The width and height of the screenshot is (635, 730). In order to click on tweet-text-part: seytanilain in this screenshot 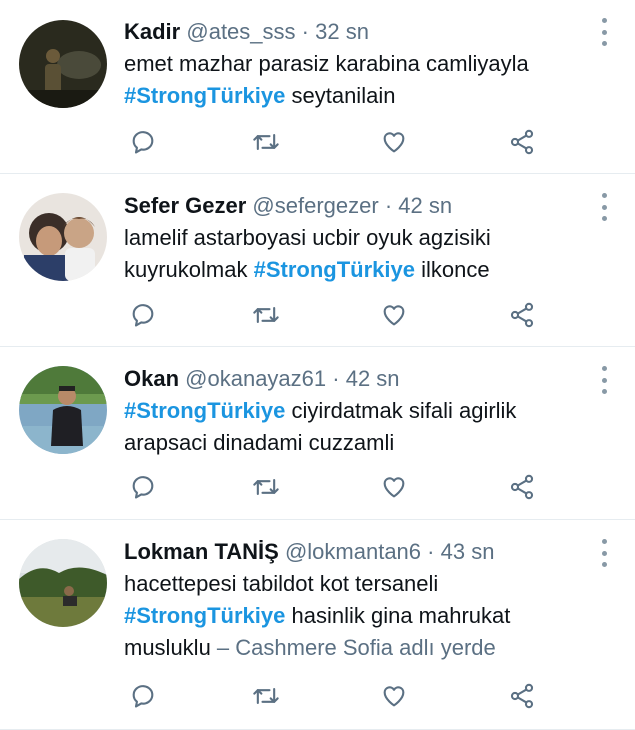, I will do `click(340, 95)`.